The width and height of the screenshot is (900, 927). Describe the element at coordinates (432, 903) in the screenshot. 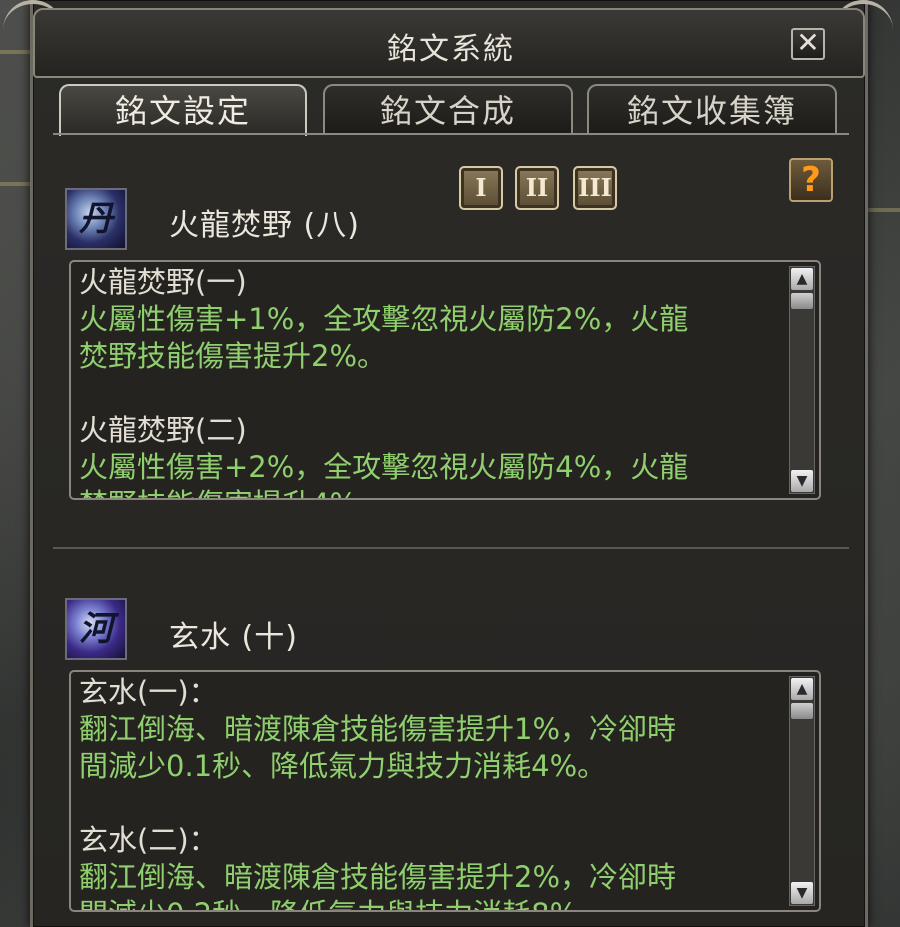

I see `entry-line: 間減少0.2秒、降低氣力與技力消耗8%。` at that location.